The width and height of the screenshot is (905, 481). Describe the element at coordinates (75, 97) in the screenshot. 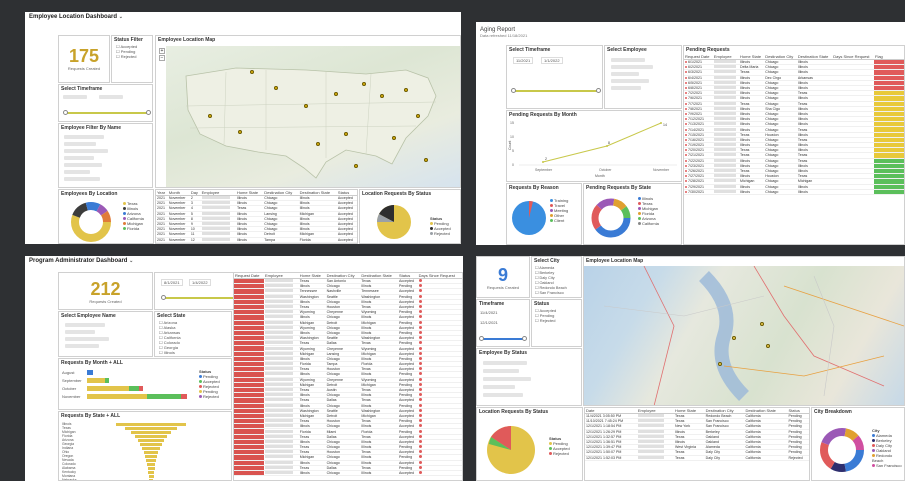

I see `date-start` at that location.